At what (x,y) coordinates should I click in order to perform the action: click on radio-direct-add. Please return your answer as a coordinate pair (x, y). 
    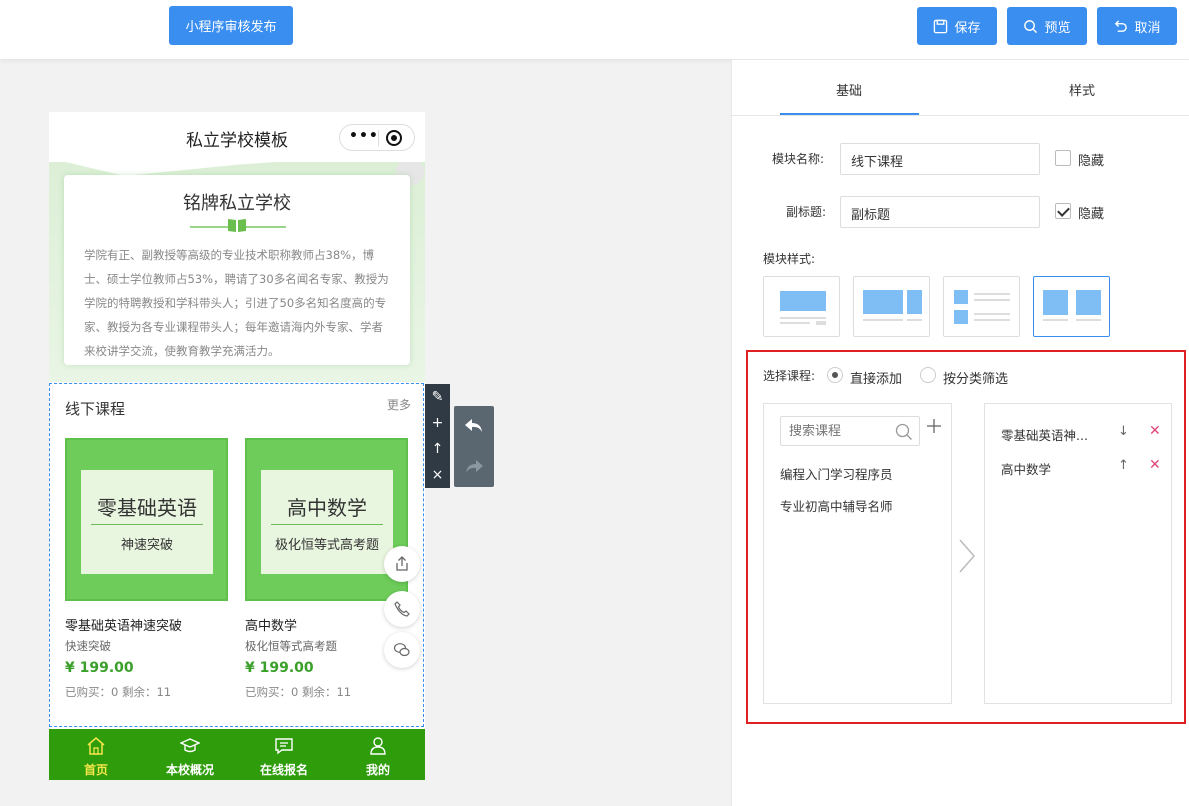
    Looking at the image, I should click on (835, 375).